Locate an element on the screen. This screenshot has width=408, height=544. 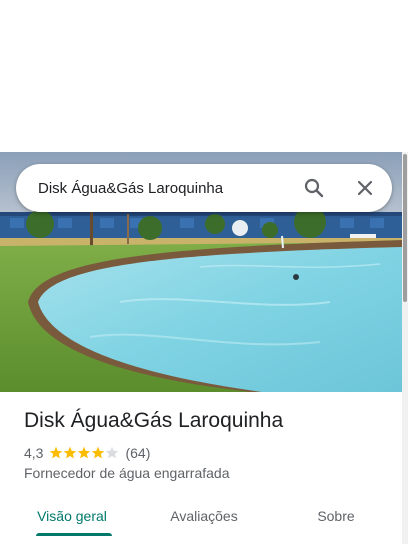
review-count: (64) is located at coordinates (137, 453).